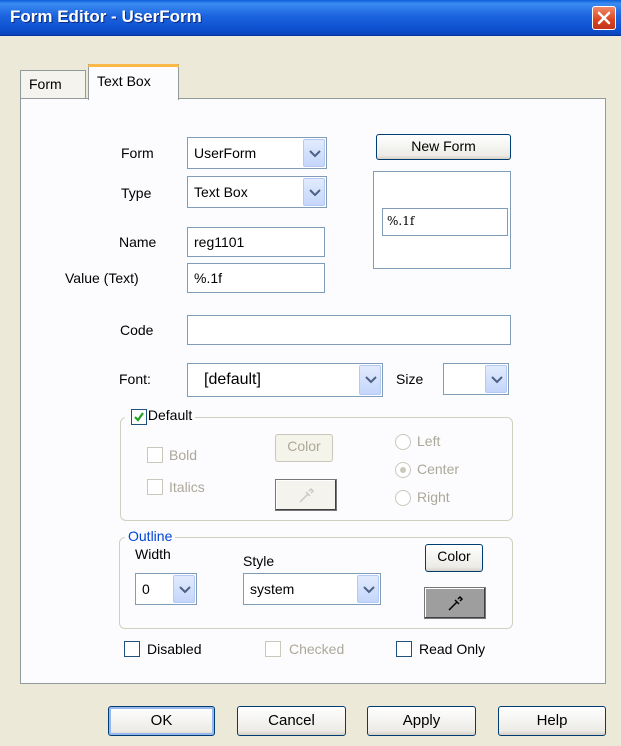  Describe the element at coordinates (153, 554) in the screenshot. I see `width-label: Width` at that location.